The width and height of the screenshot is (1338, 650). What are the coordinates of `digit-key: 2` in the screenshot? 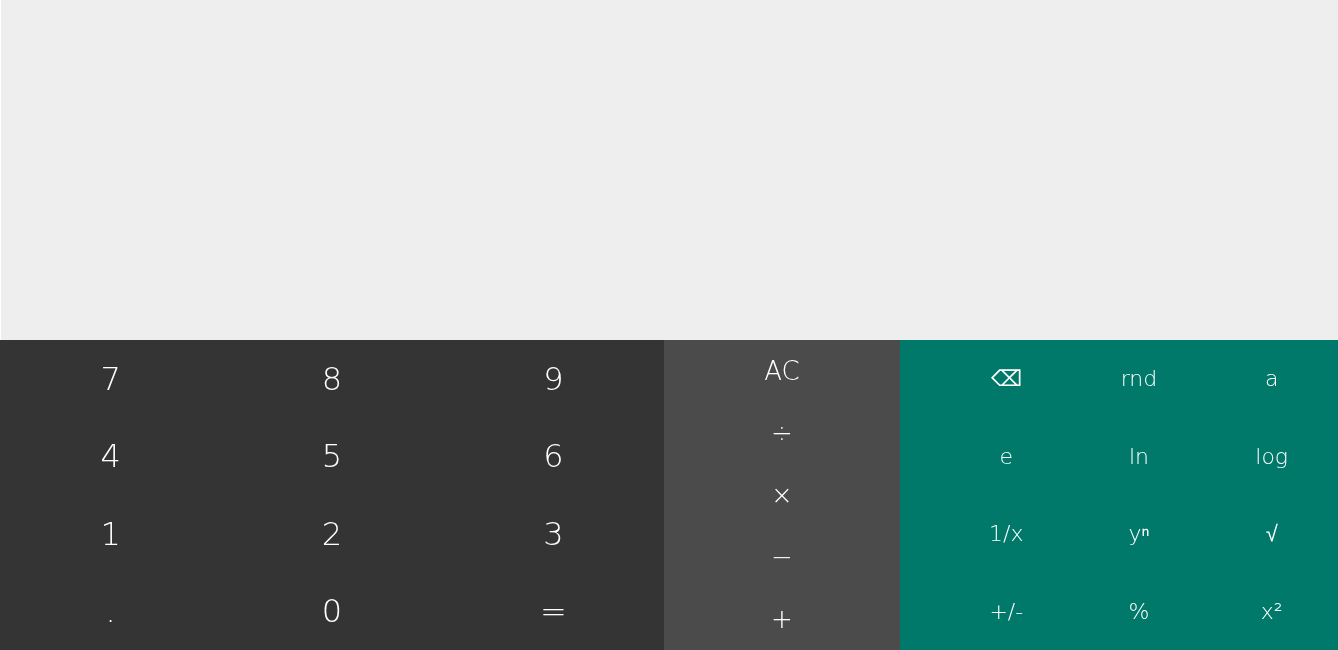 It's located at (332, 534).